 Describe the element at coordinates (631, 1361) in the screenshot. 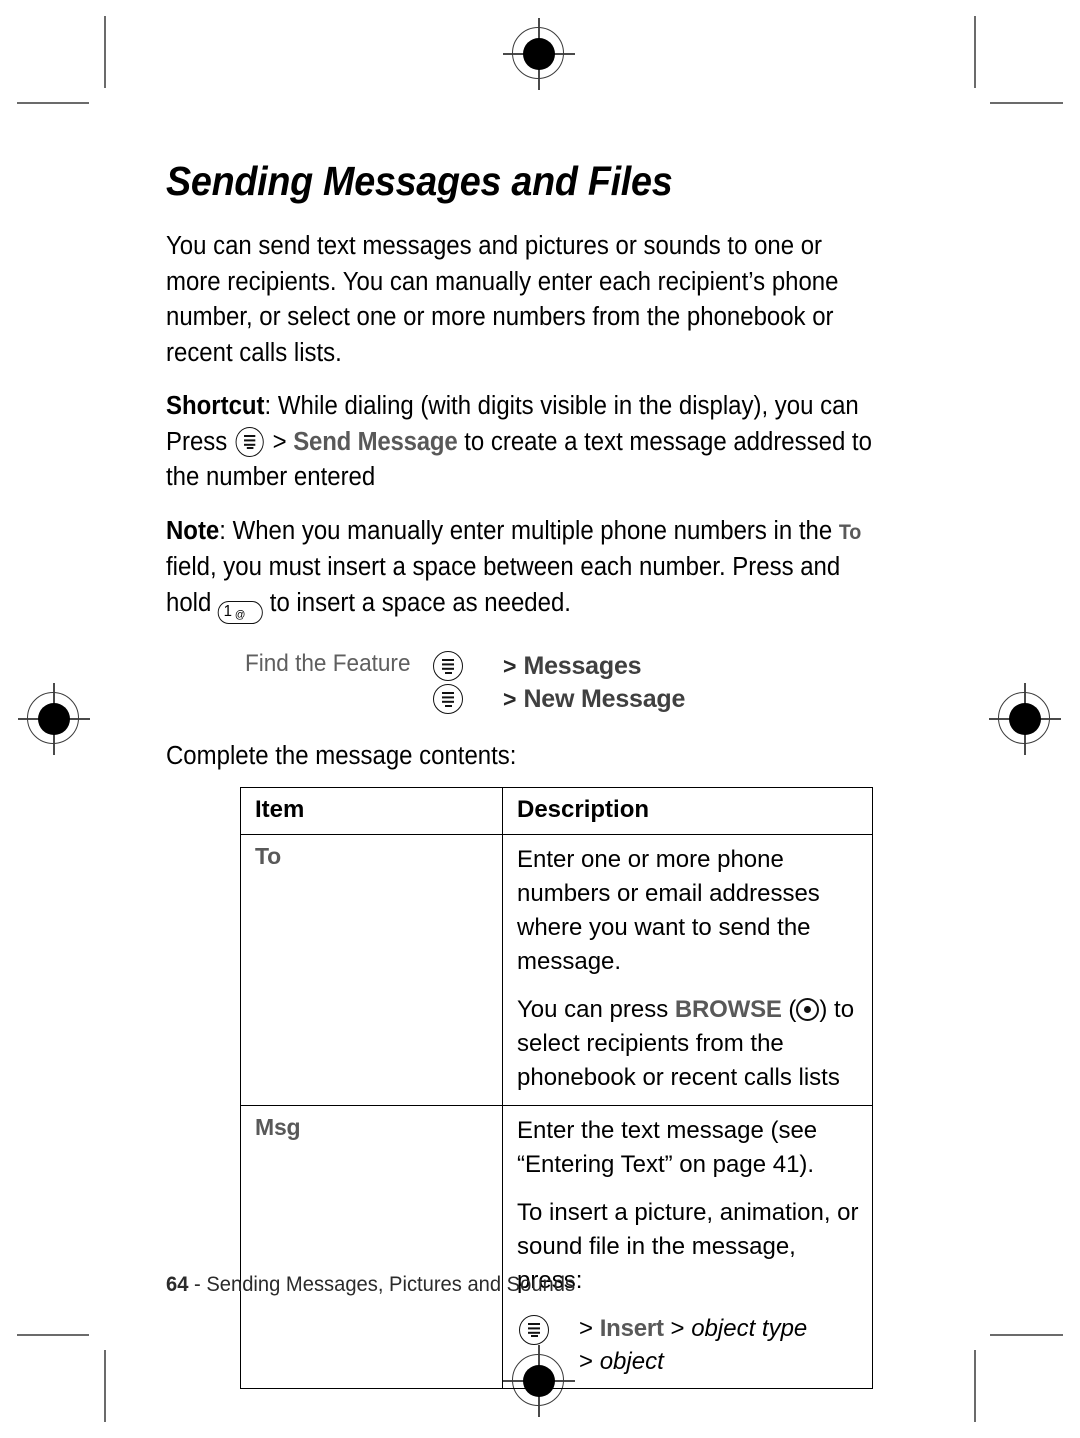

I see `insert-object: object` at that location.